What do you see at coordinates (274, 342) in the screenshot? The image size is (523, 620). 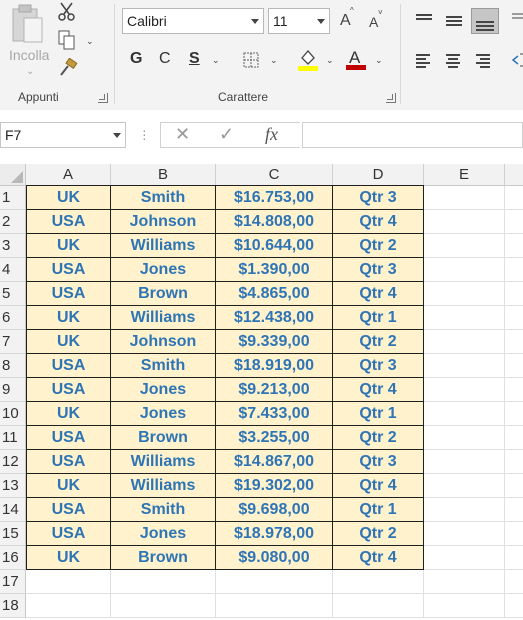 I see `table-cell: $9.339,00` at bounding box center [274, 342].